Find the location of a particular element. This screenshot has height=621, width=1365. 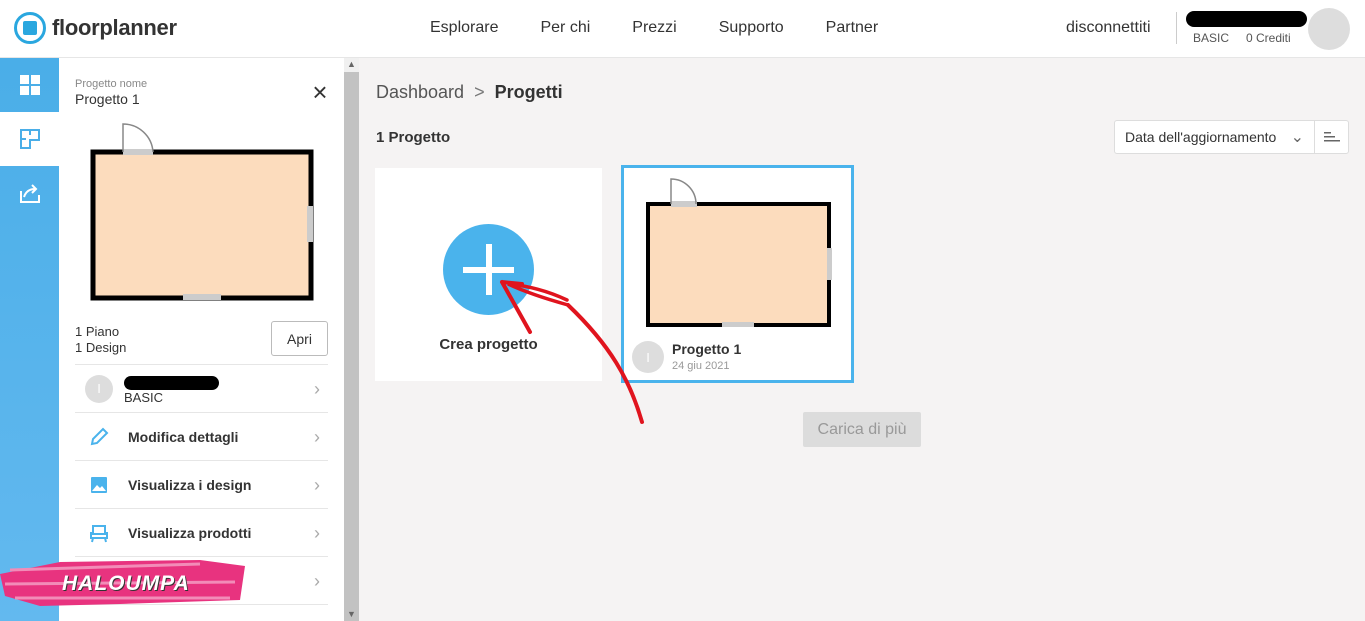

breadcrumb-current: Progetti is located at coordinates (528, 92).